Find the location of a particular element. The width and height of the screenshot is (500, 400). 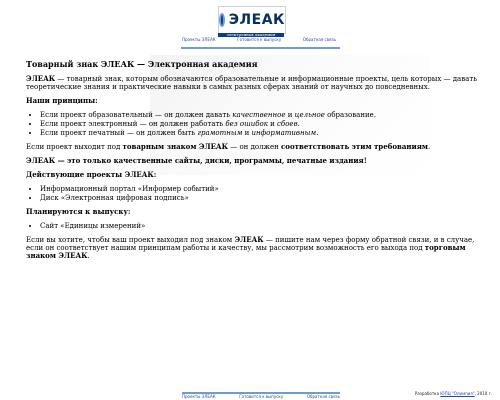

footer-item-upcoming: Готовится к выпуску is located at coordinates (261, 397).